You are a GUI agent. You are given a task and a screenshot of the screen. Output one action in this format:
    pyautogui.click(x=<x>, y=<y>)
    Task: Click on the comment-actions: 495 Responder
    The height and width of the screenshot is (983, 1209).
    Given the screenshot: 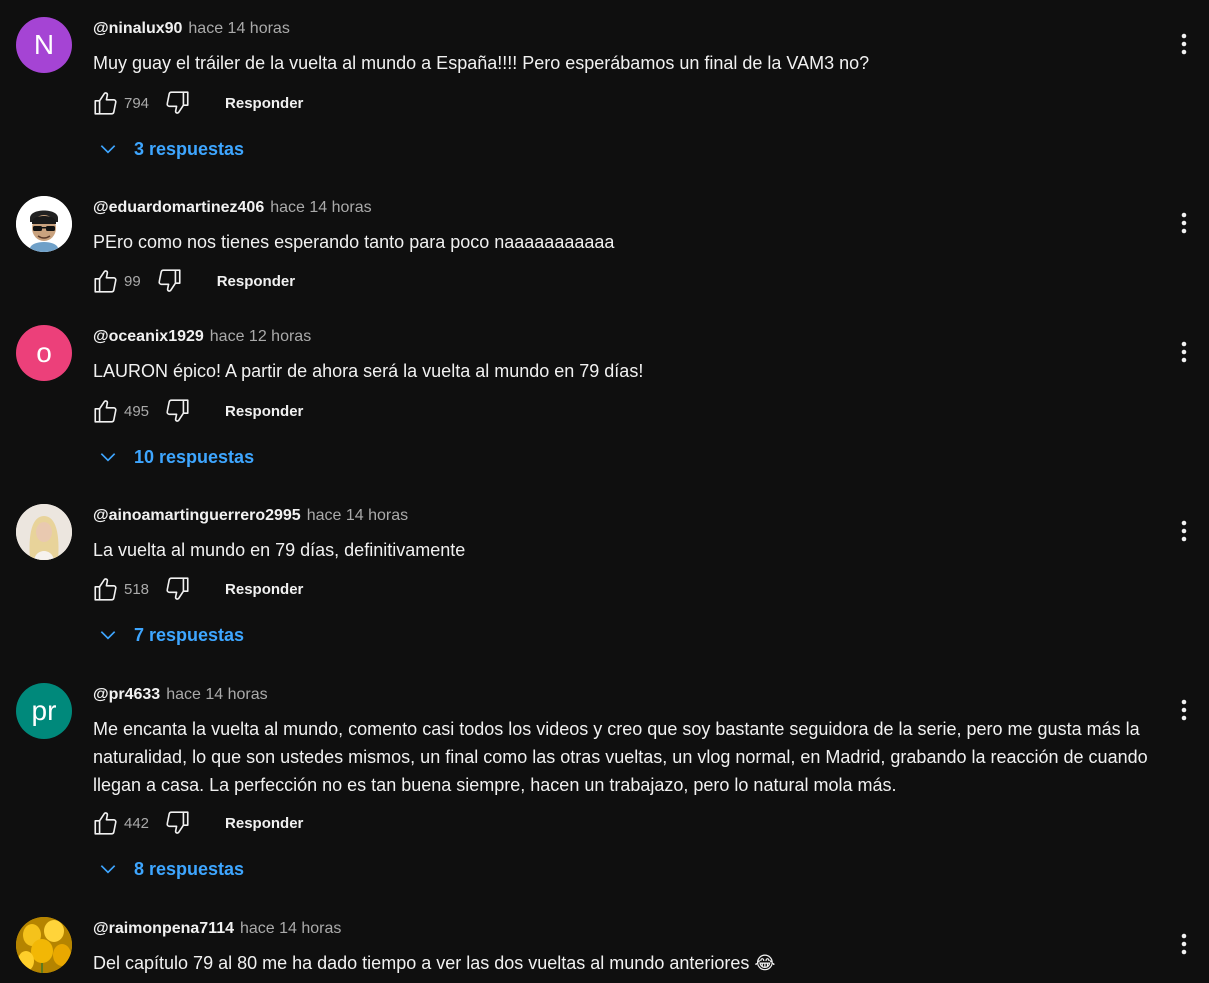 What is the action you would take?
    pyautogui.click(x=196, y=411)
    